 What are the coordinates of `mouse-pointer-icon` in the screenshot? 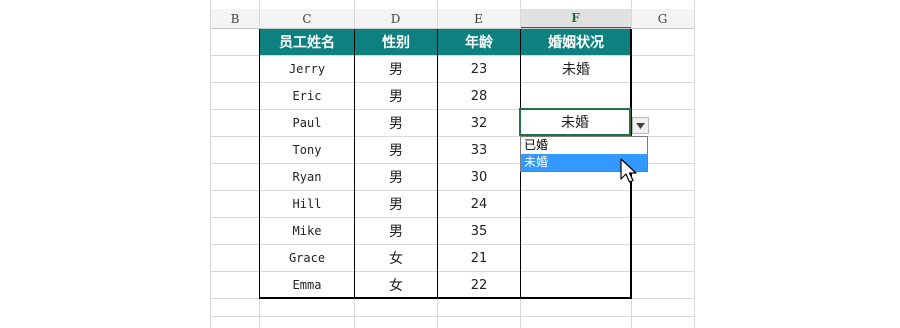 It's located at (628, 170).